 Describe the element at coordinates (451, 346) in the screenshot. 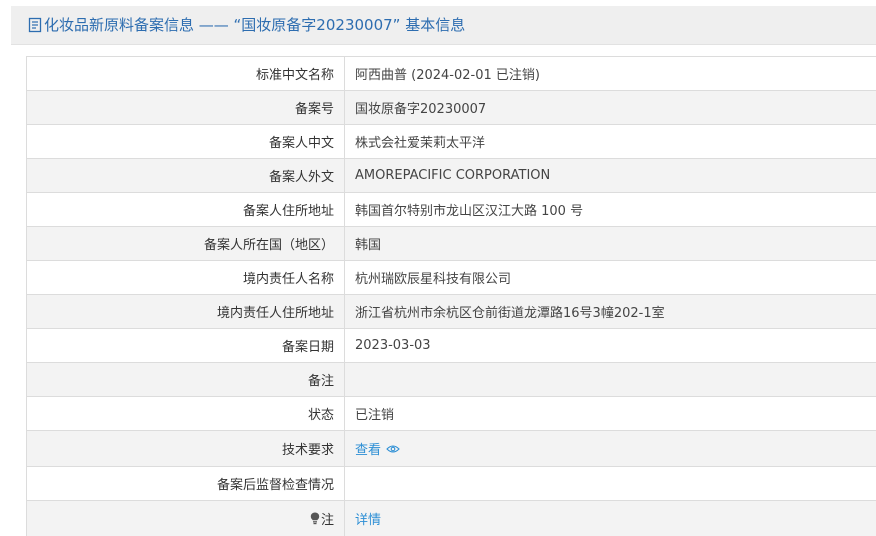

I see `table-row: 备案日期 2023-03-03` at that location.